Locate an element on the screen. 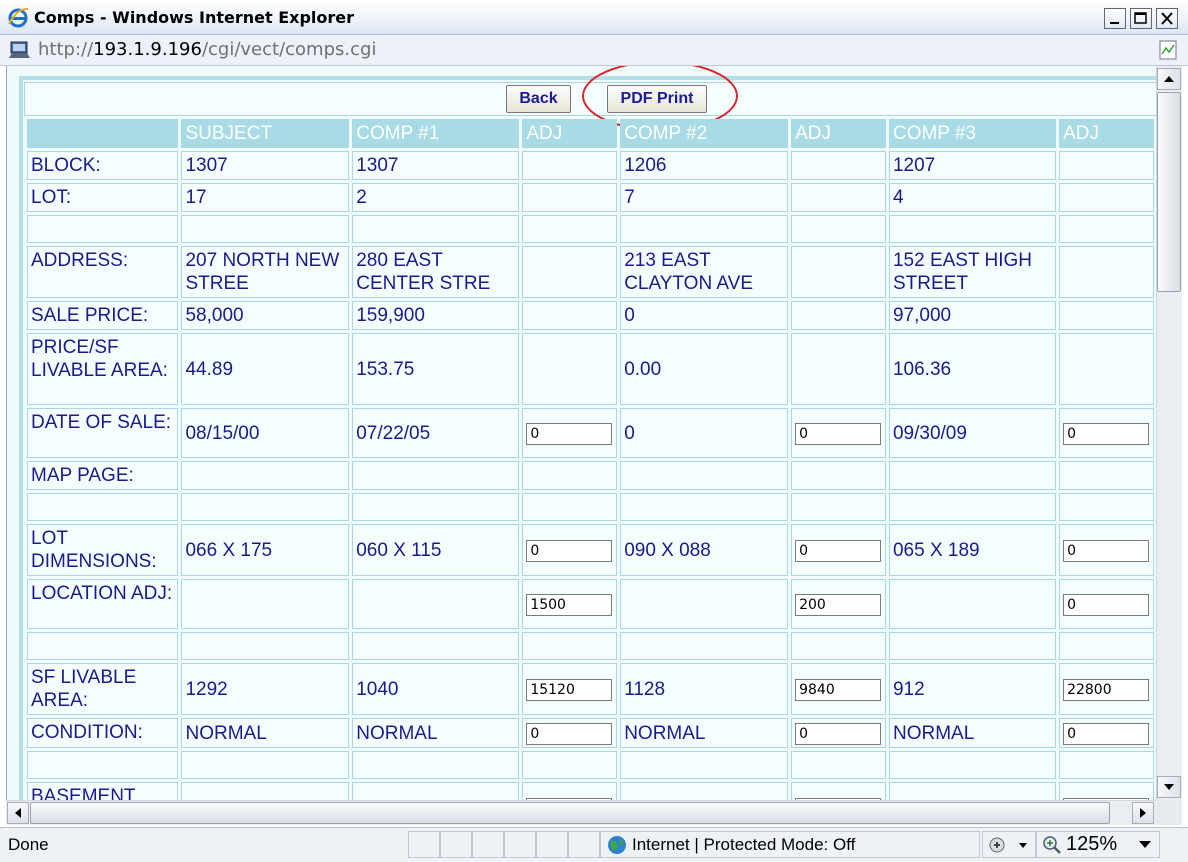 The image size is (1188, 862). scroll-down-icon is located at coordinates (1169, 787).